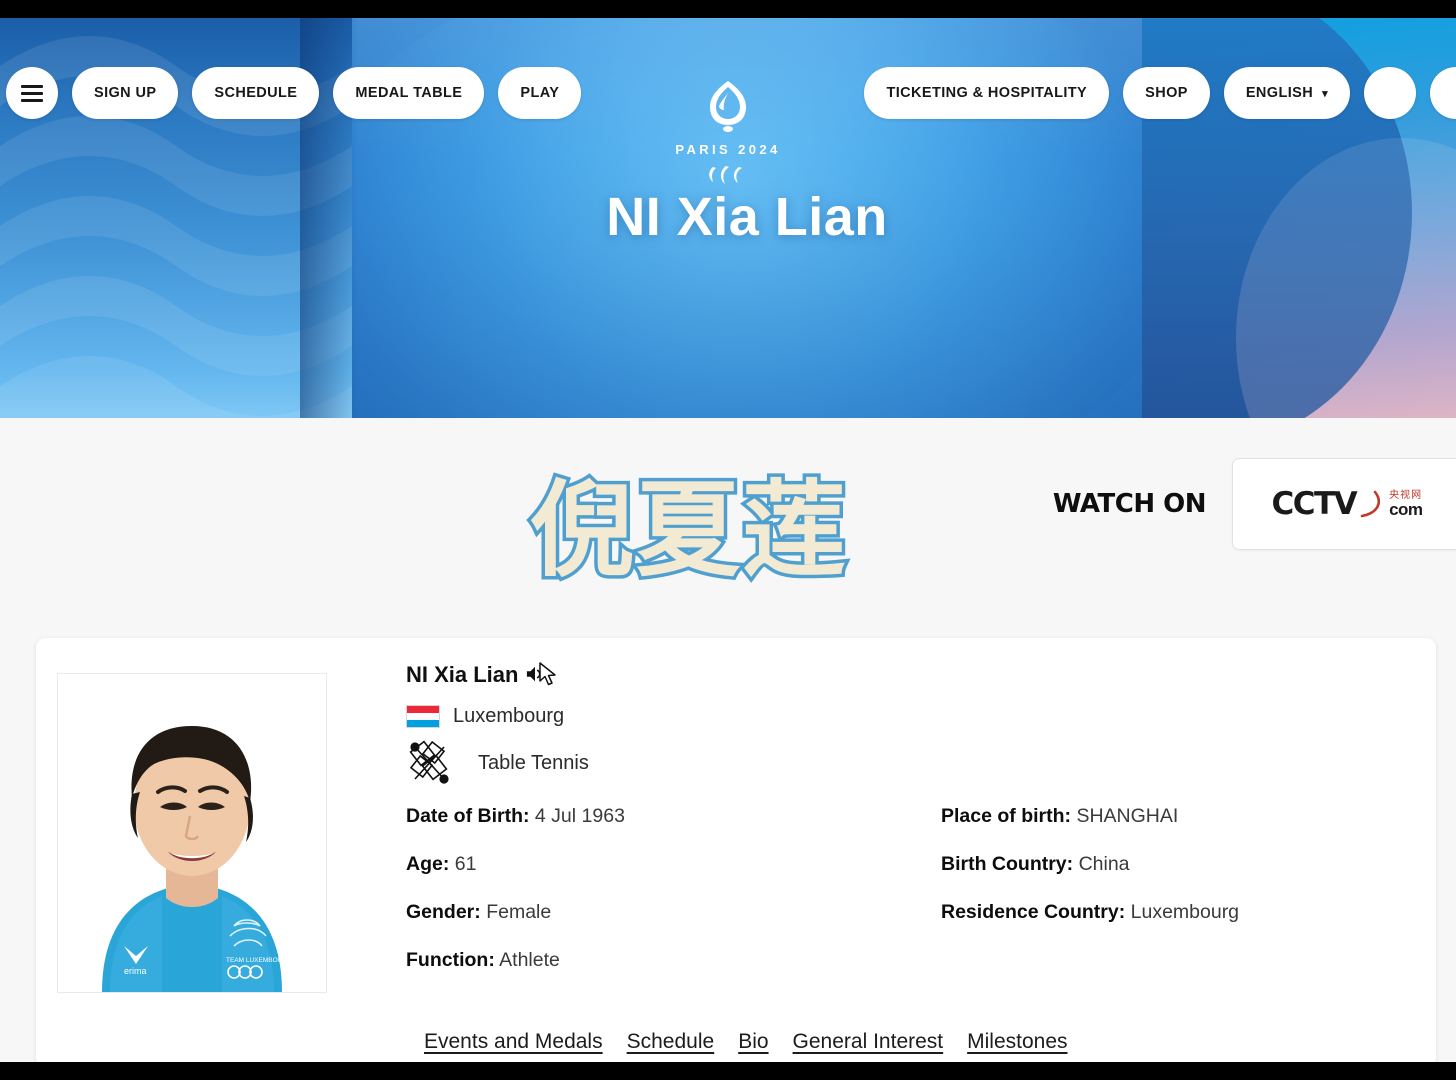  I want to click on cctv-chinese-label: 央视网, so click(1406, 495).